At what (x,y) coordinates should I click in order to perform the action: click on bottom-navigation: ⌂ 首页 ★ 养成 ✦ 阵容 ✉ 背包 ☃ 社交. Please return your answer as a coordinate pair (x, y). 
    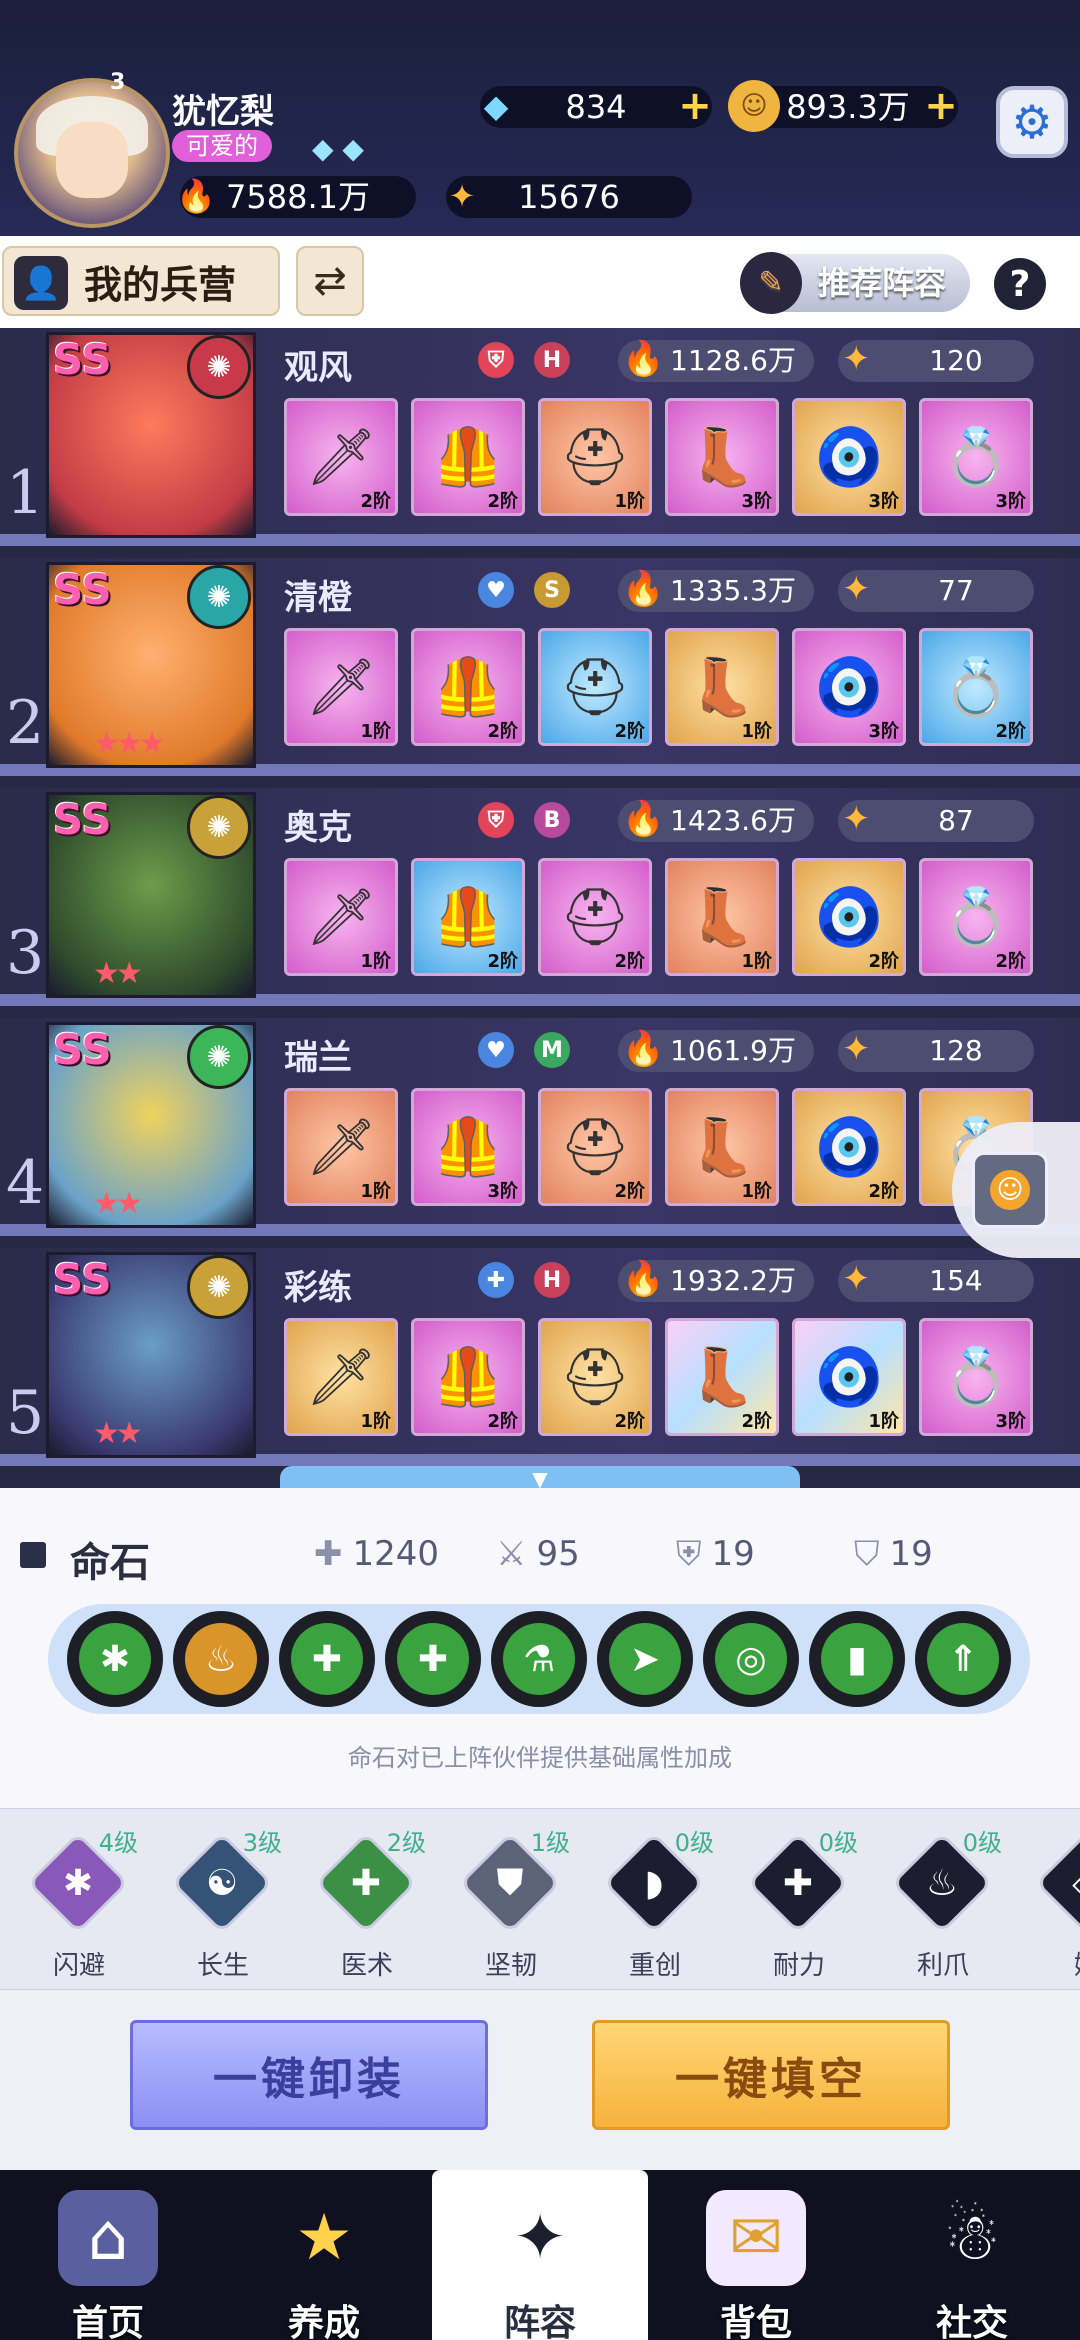
    Looking at the image, I should click on (540, 2255).